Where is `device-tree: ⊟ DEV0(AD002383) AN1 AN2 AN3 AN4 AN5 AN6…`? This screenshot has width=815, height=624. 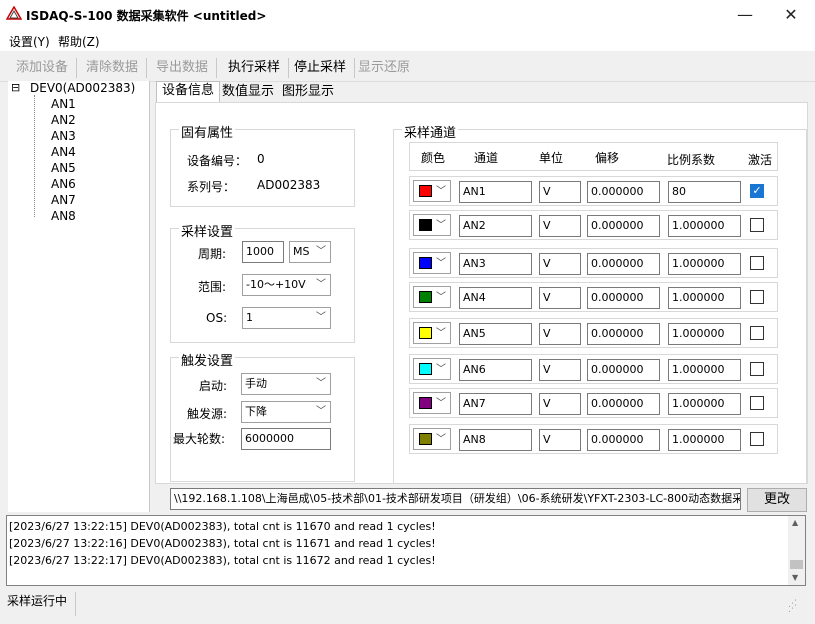 device-tree: ⊟ DEV0(AD002383) AN1 AN2 AN3 AN4 AN5 AN6… is located at coordinates (79, 296).